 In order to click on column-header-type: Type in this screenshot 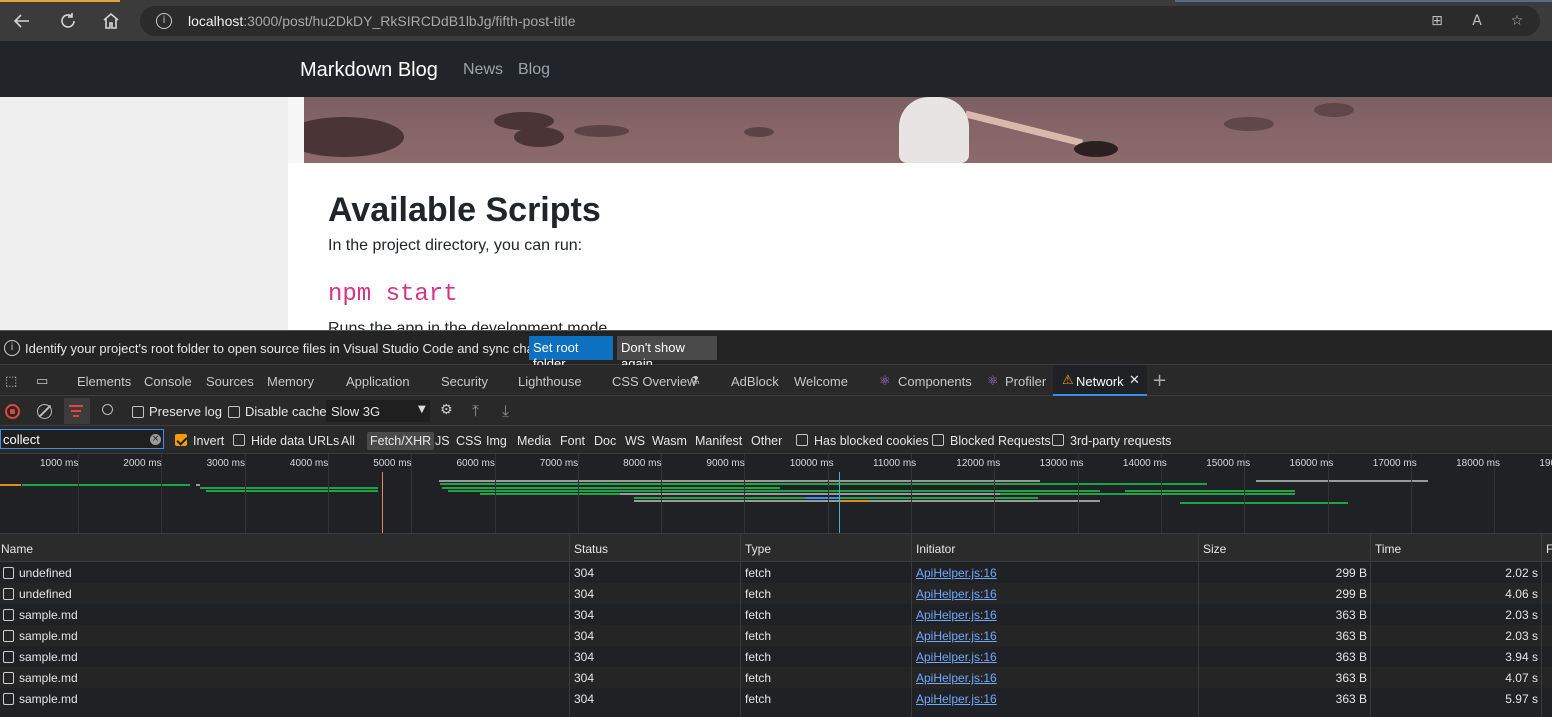, I will do `click(758, 549)`.